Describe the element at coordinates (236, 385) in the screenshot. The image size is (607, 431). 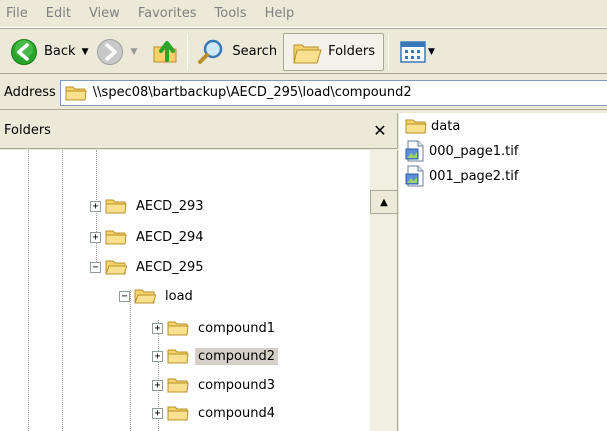
I see `tree-item-label: compound3` at that location.